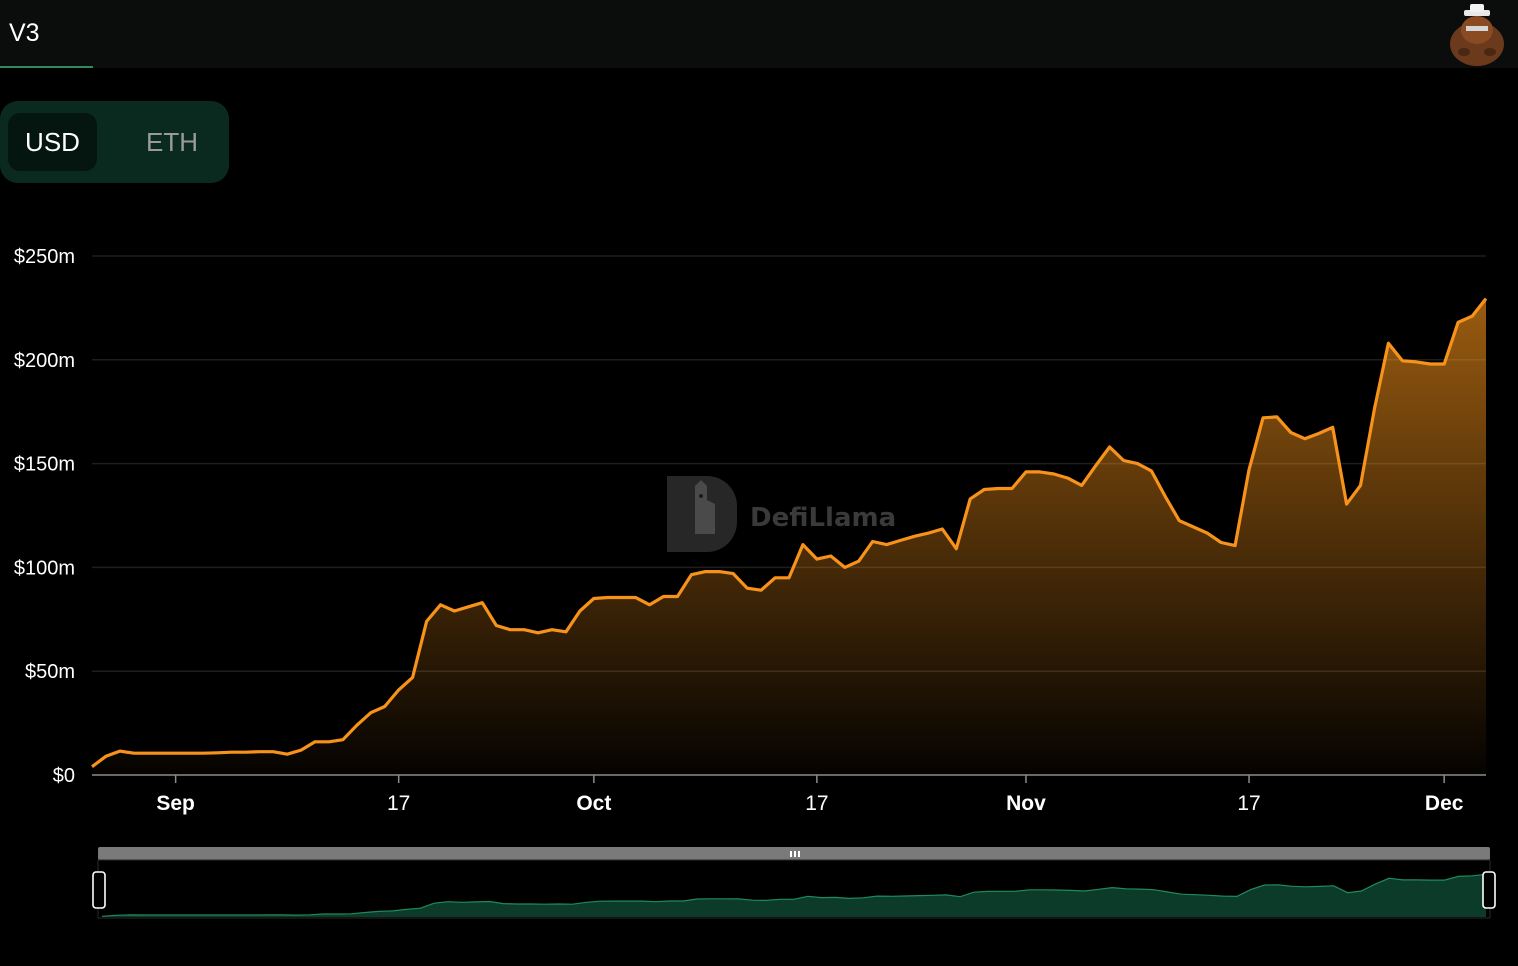 This screenshot has height=966, width=1518. Describe the element at coordinates (44, 361) in the screenshot. I see `y-tick-label: $200m` at that location.